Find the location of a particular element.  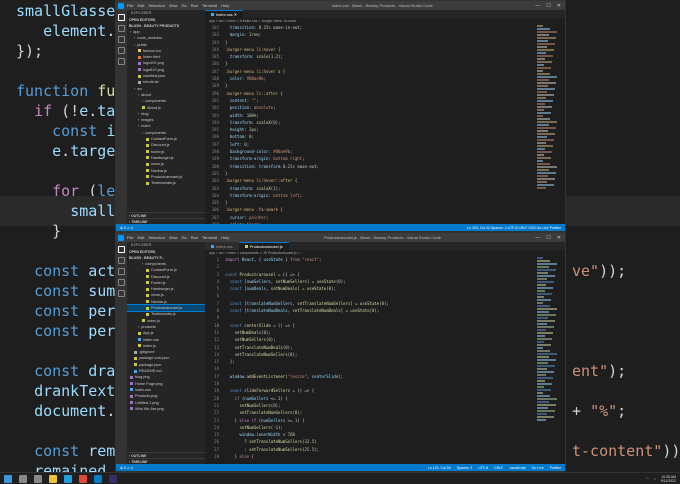

tree-file: Testimonials.js is located at coordinates (166, 183).